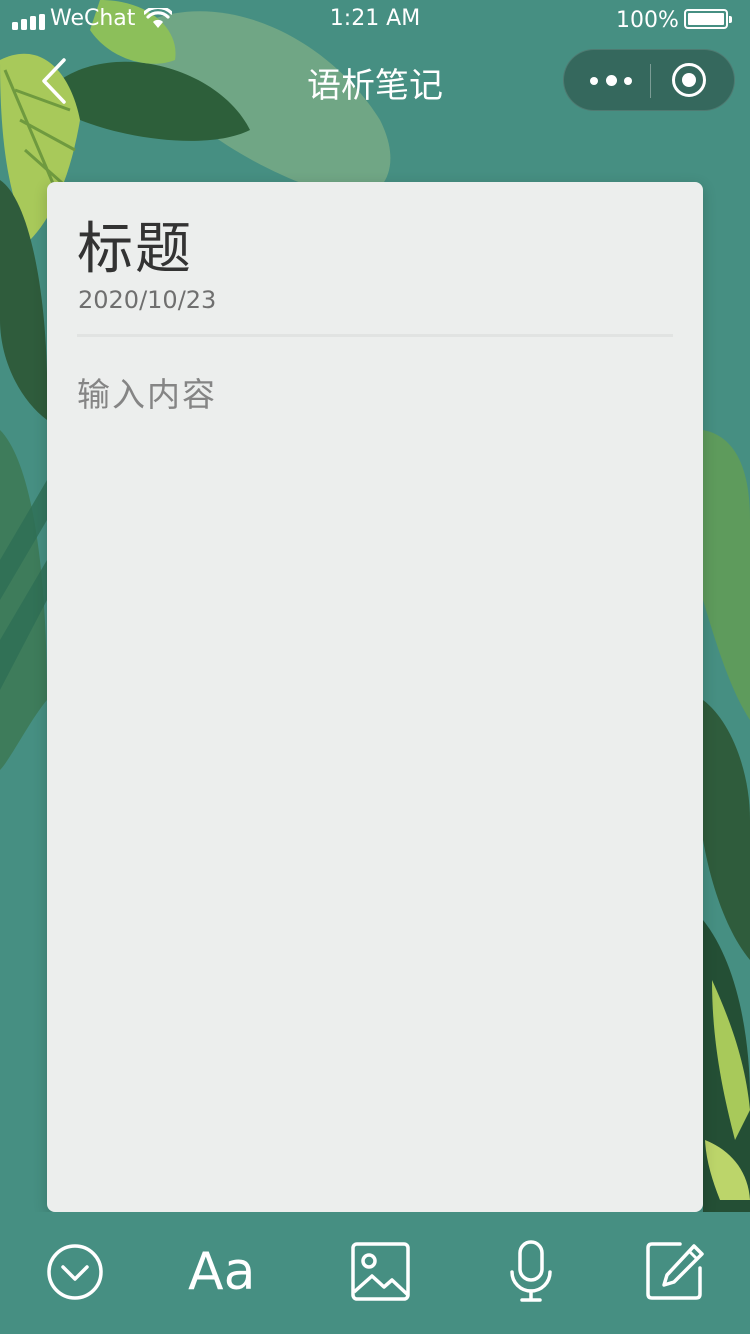 The width and height of the screenshot is (750, 1334). Describe the element at coordinates (726, 830) in the screenshot. I see `leaf-right-dark` at that location.